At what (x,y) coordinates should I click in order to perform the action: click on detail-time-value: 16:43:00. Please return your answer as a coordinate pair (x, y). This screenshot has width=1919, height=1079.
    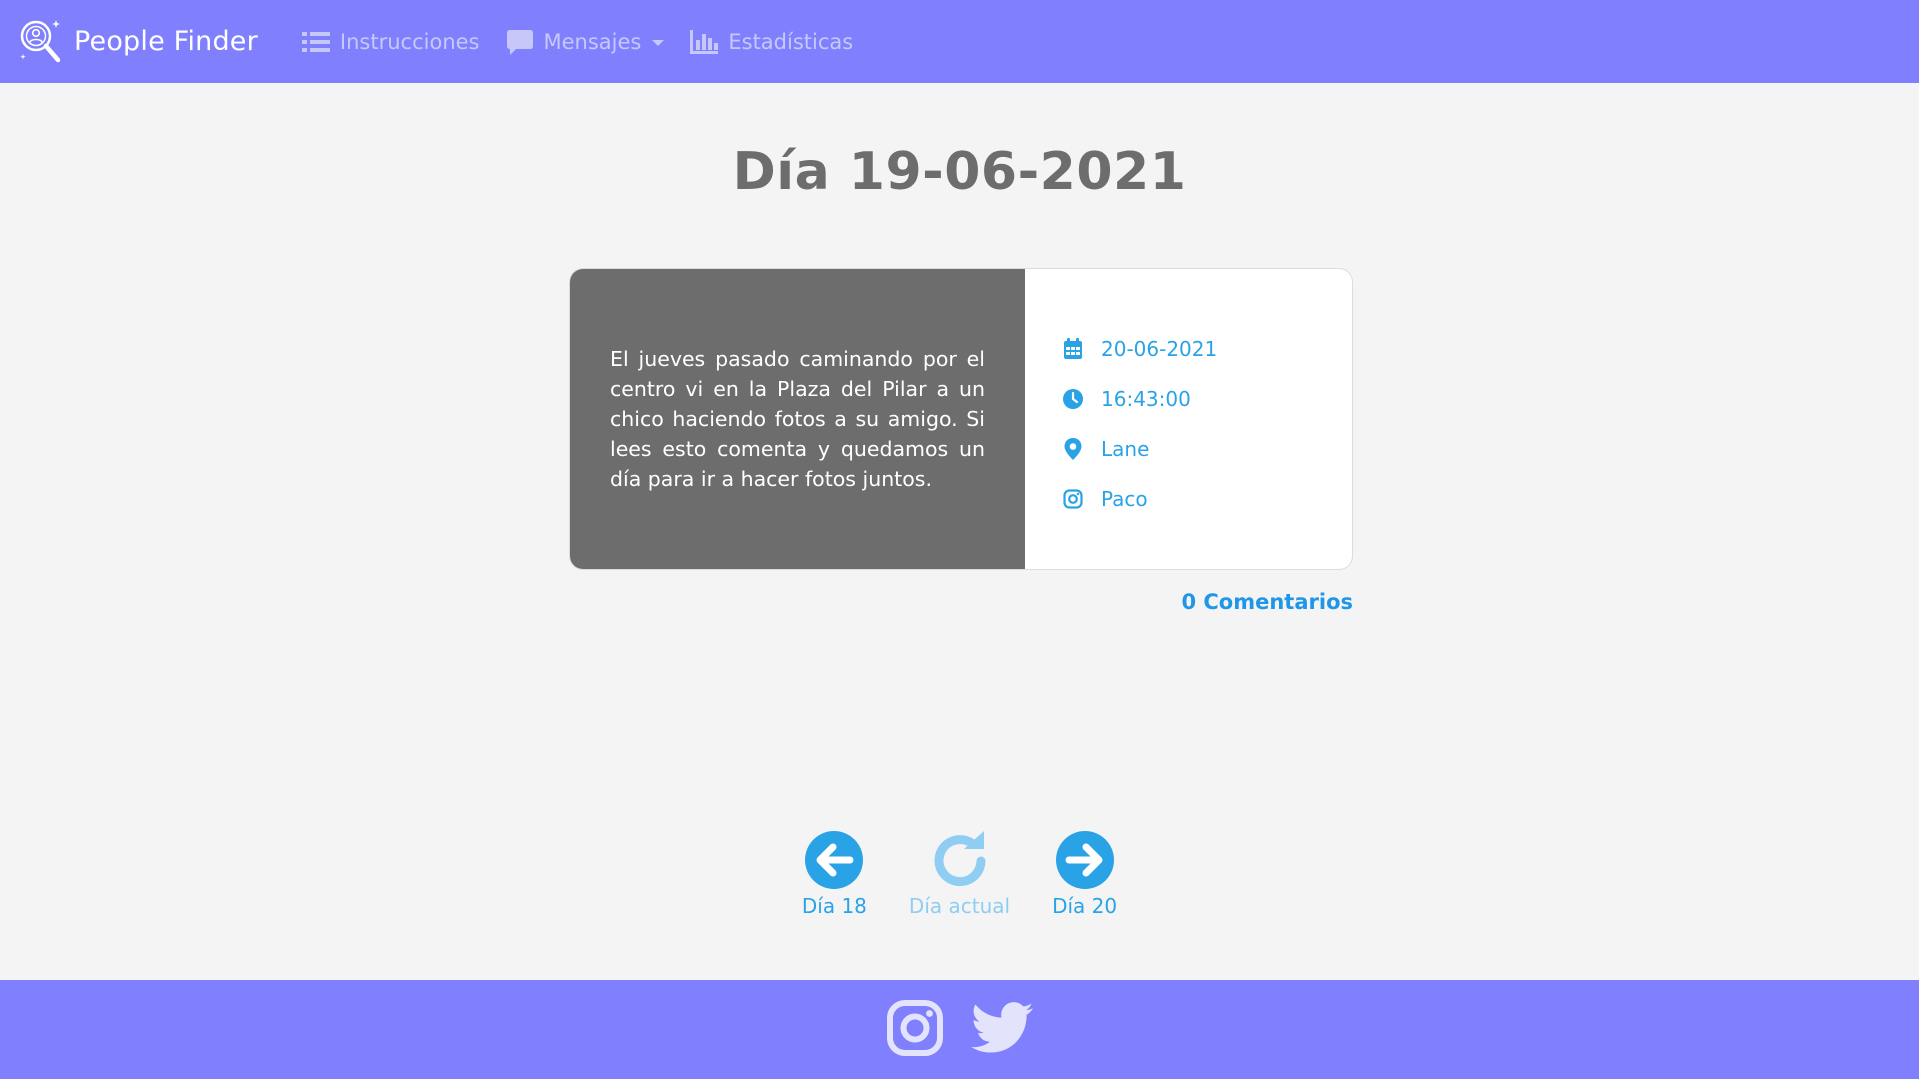
    Looking at the image, I should click on (1146, 399).